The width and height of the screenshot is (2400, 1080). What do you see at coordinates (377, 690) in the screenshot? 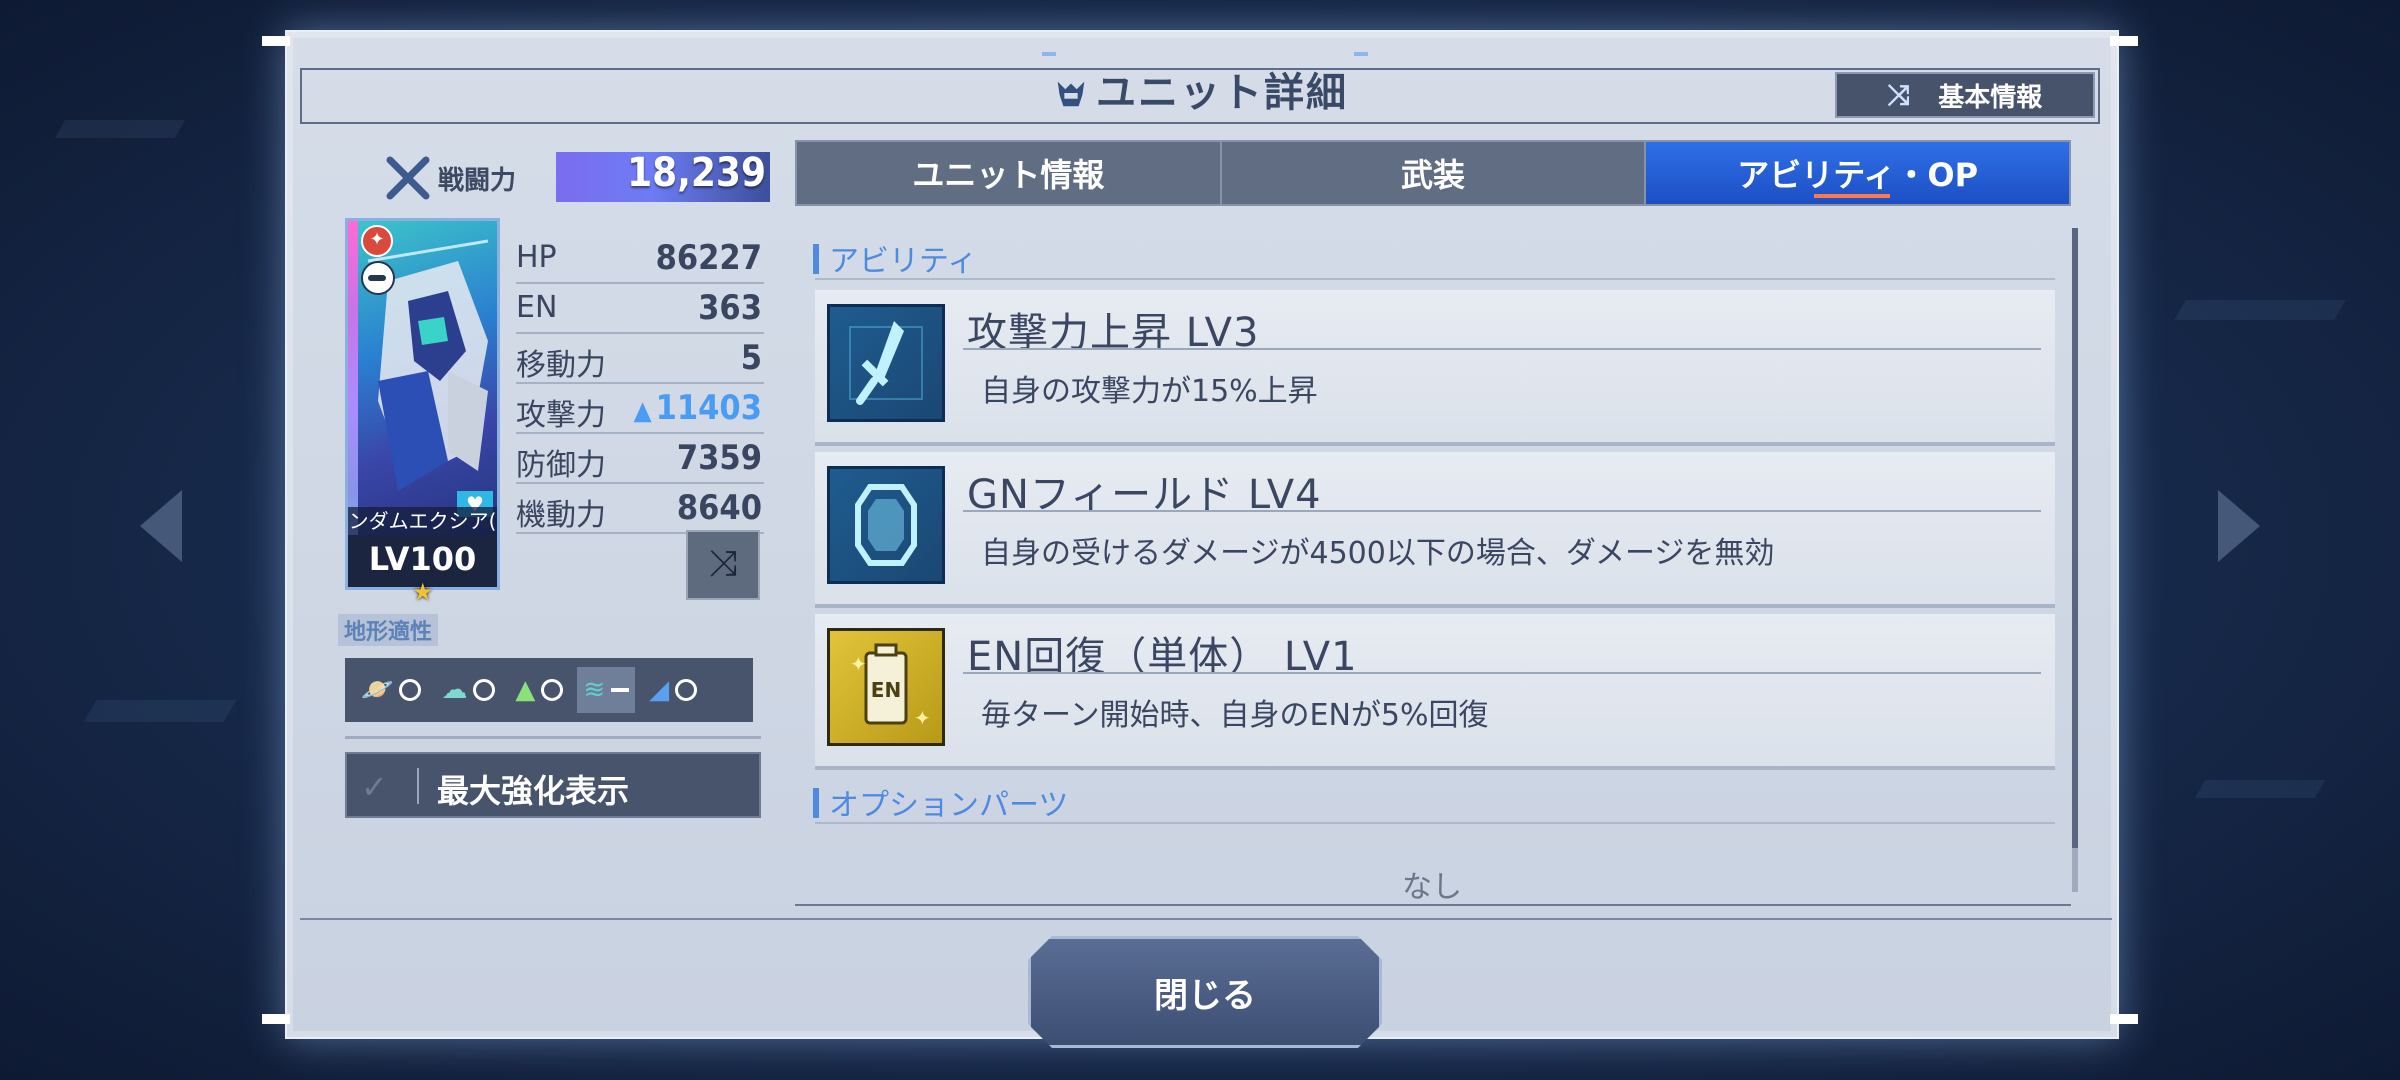
I see `space-icon: 🪐` at bounding box center [377, 690].